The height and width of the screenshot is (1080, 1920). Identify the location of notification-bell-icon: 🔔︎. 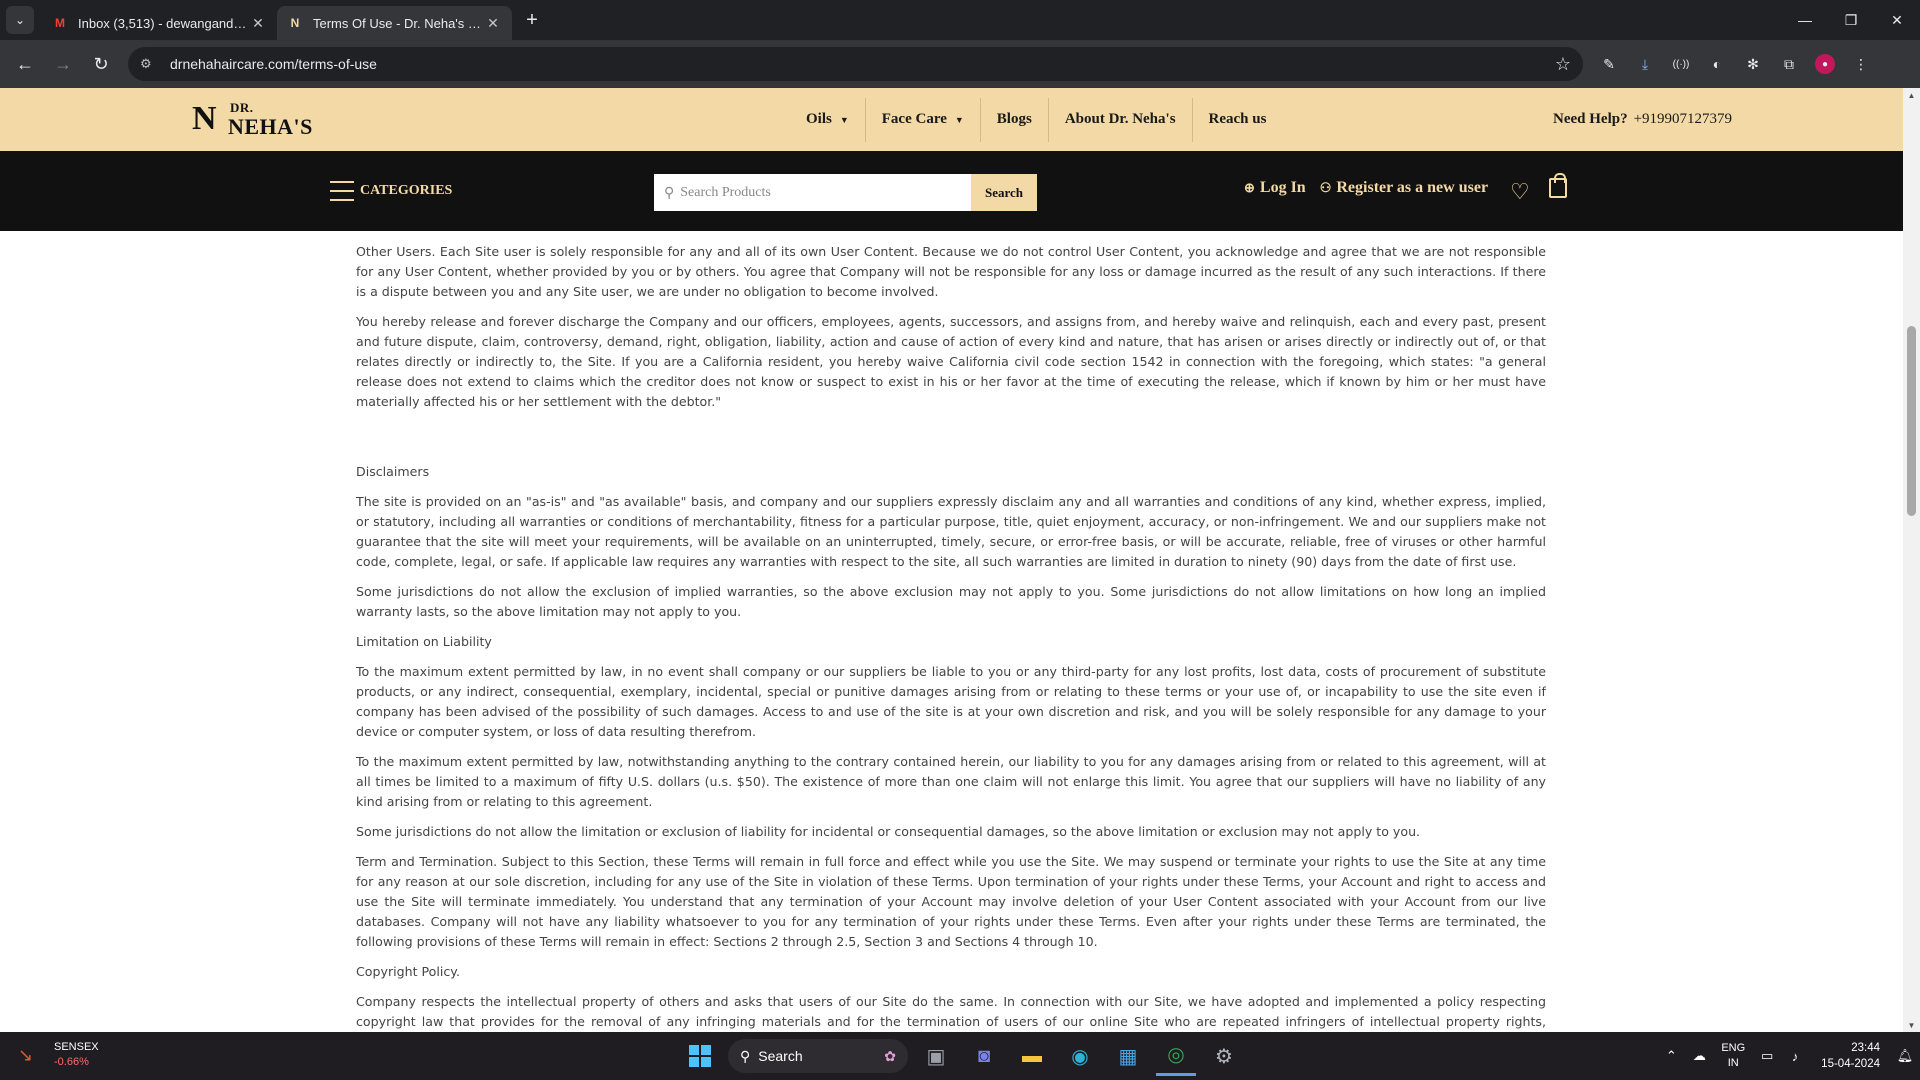
(1905, 1056).